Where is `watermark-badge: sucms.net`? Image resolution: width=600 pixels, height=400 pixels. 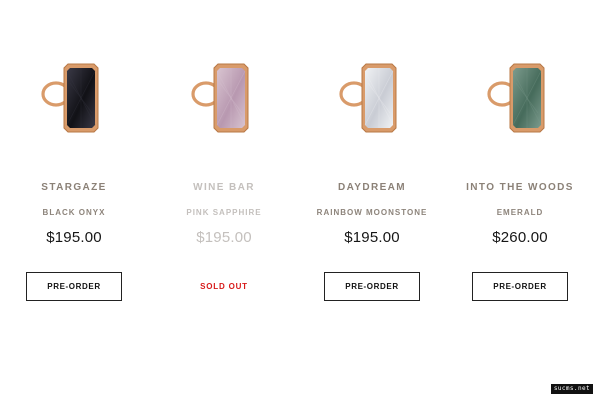
watermark-badge: sucms.net is located at coordinates (571, 389).